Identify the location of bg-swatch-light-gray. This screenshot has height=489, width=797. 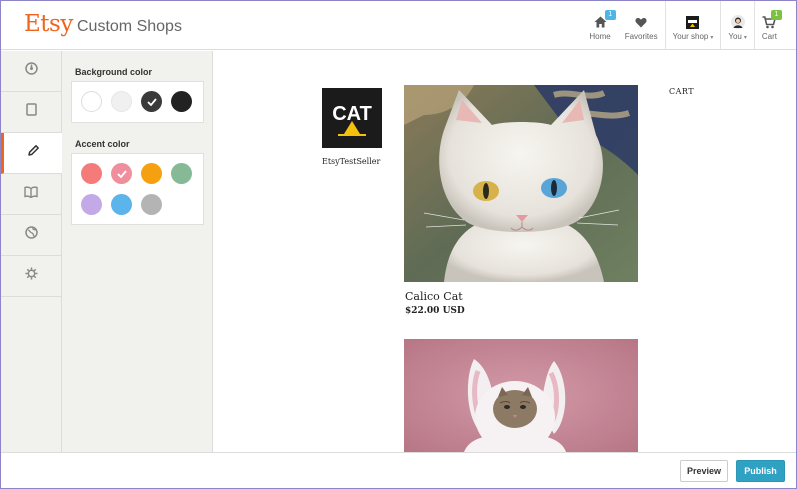
(121, 101).